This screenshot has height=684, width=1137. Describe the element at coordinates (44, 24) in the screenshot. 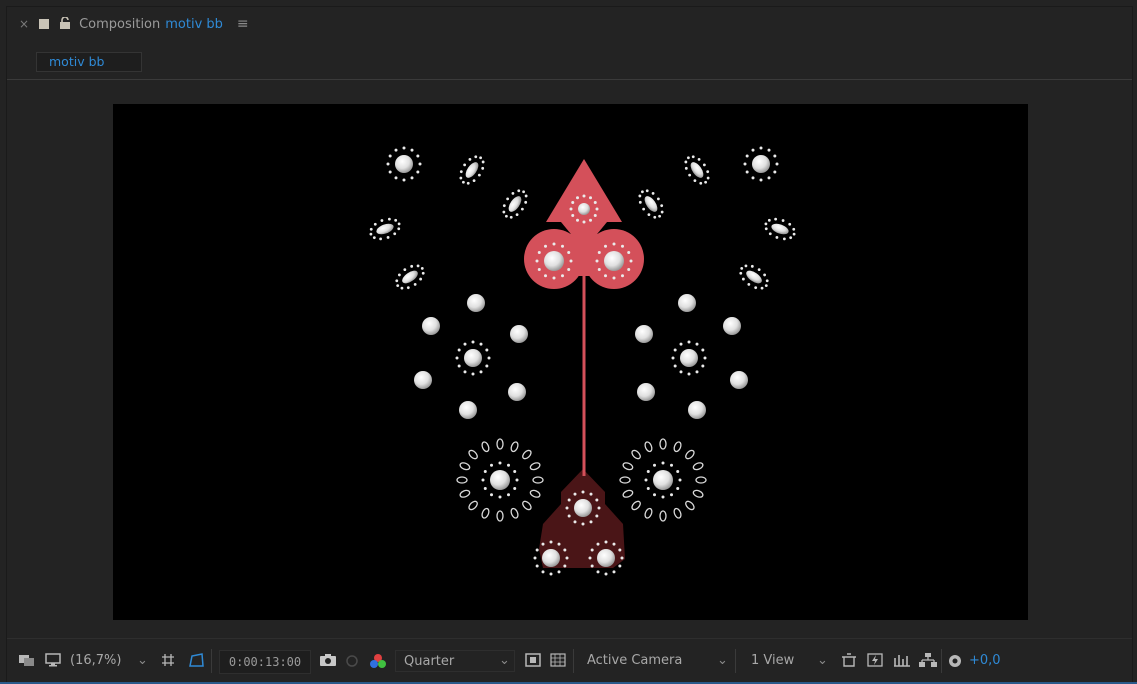

I see `composition-color-swatch` at that location.